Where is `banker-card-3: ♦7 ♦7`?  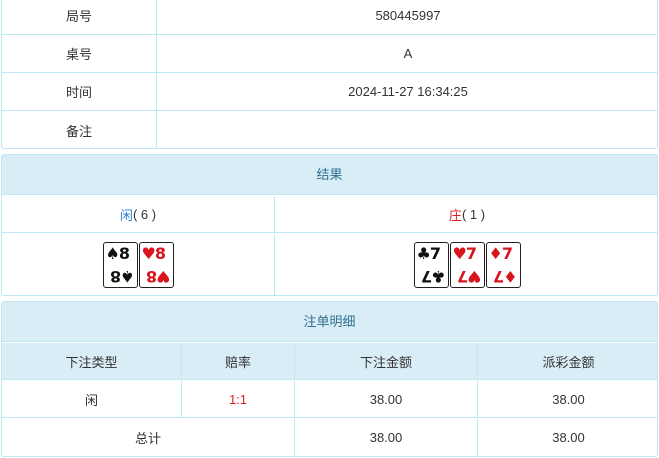 banker-card-3: ♦7 ♦7 is located at coordinates (503, 265).